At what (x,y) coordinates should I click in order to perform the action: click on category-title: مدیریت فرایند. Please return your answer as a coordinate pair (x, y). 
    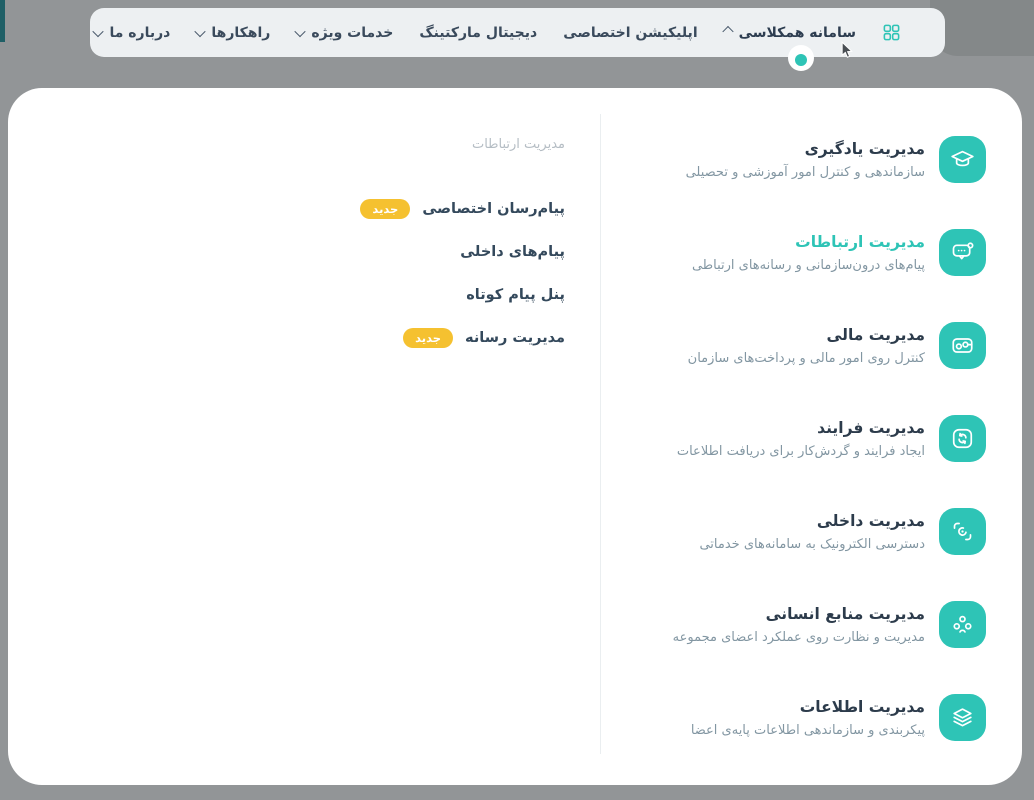
    Looking at the image, I should click on (871, 427).